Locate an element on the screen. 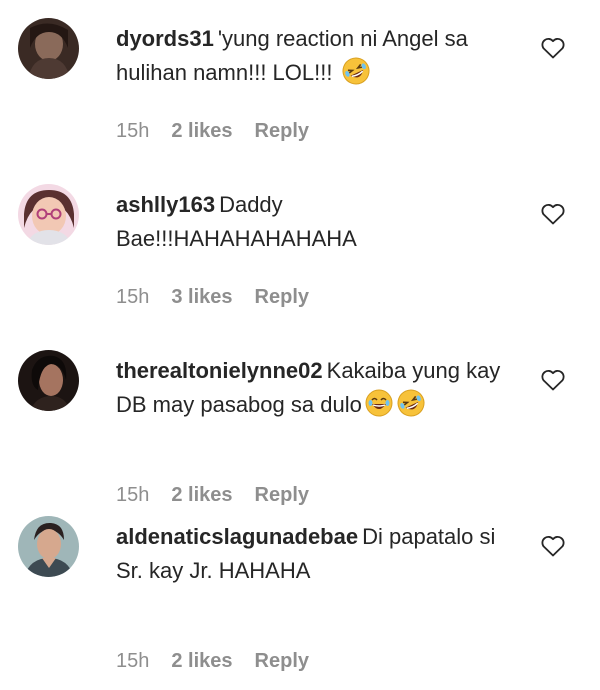 The width and height of the screenshot is (600, 690). comment-meta: 15h 3 likes Reply is located at coordinates (223, 297).